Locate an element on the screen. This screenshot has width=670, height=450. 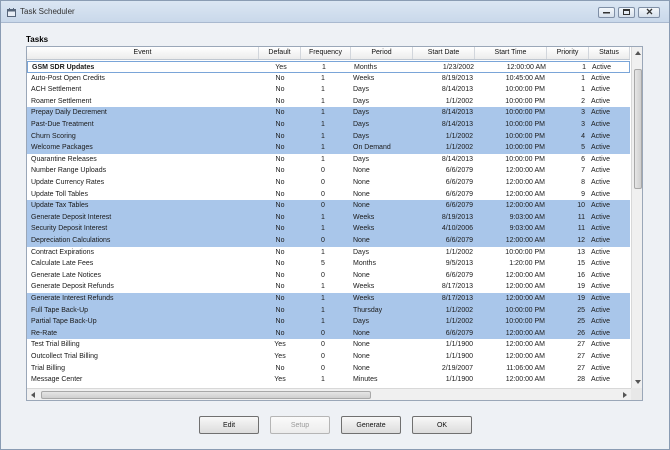
title-bar: Task Scheduler is located at coordinates (335, 12).